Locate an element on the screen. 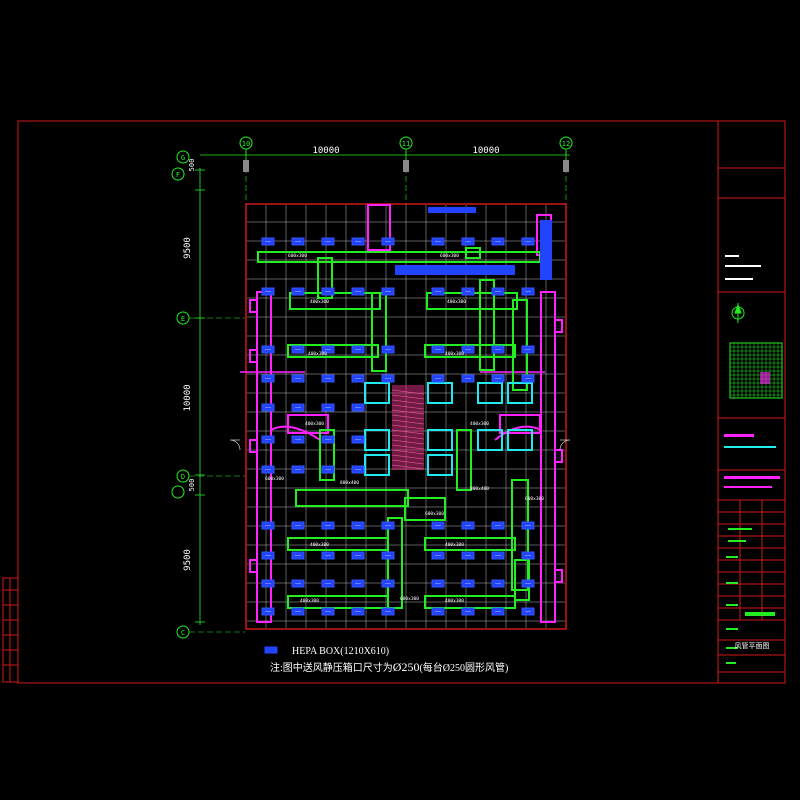 This screenshot has height=800, width=800. column-tag-10: 10 is located at coordinates (246, 144).